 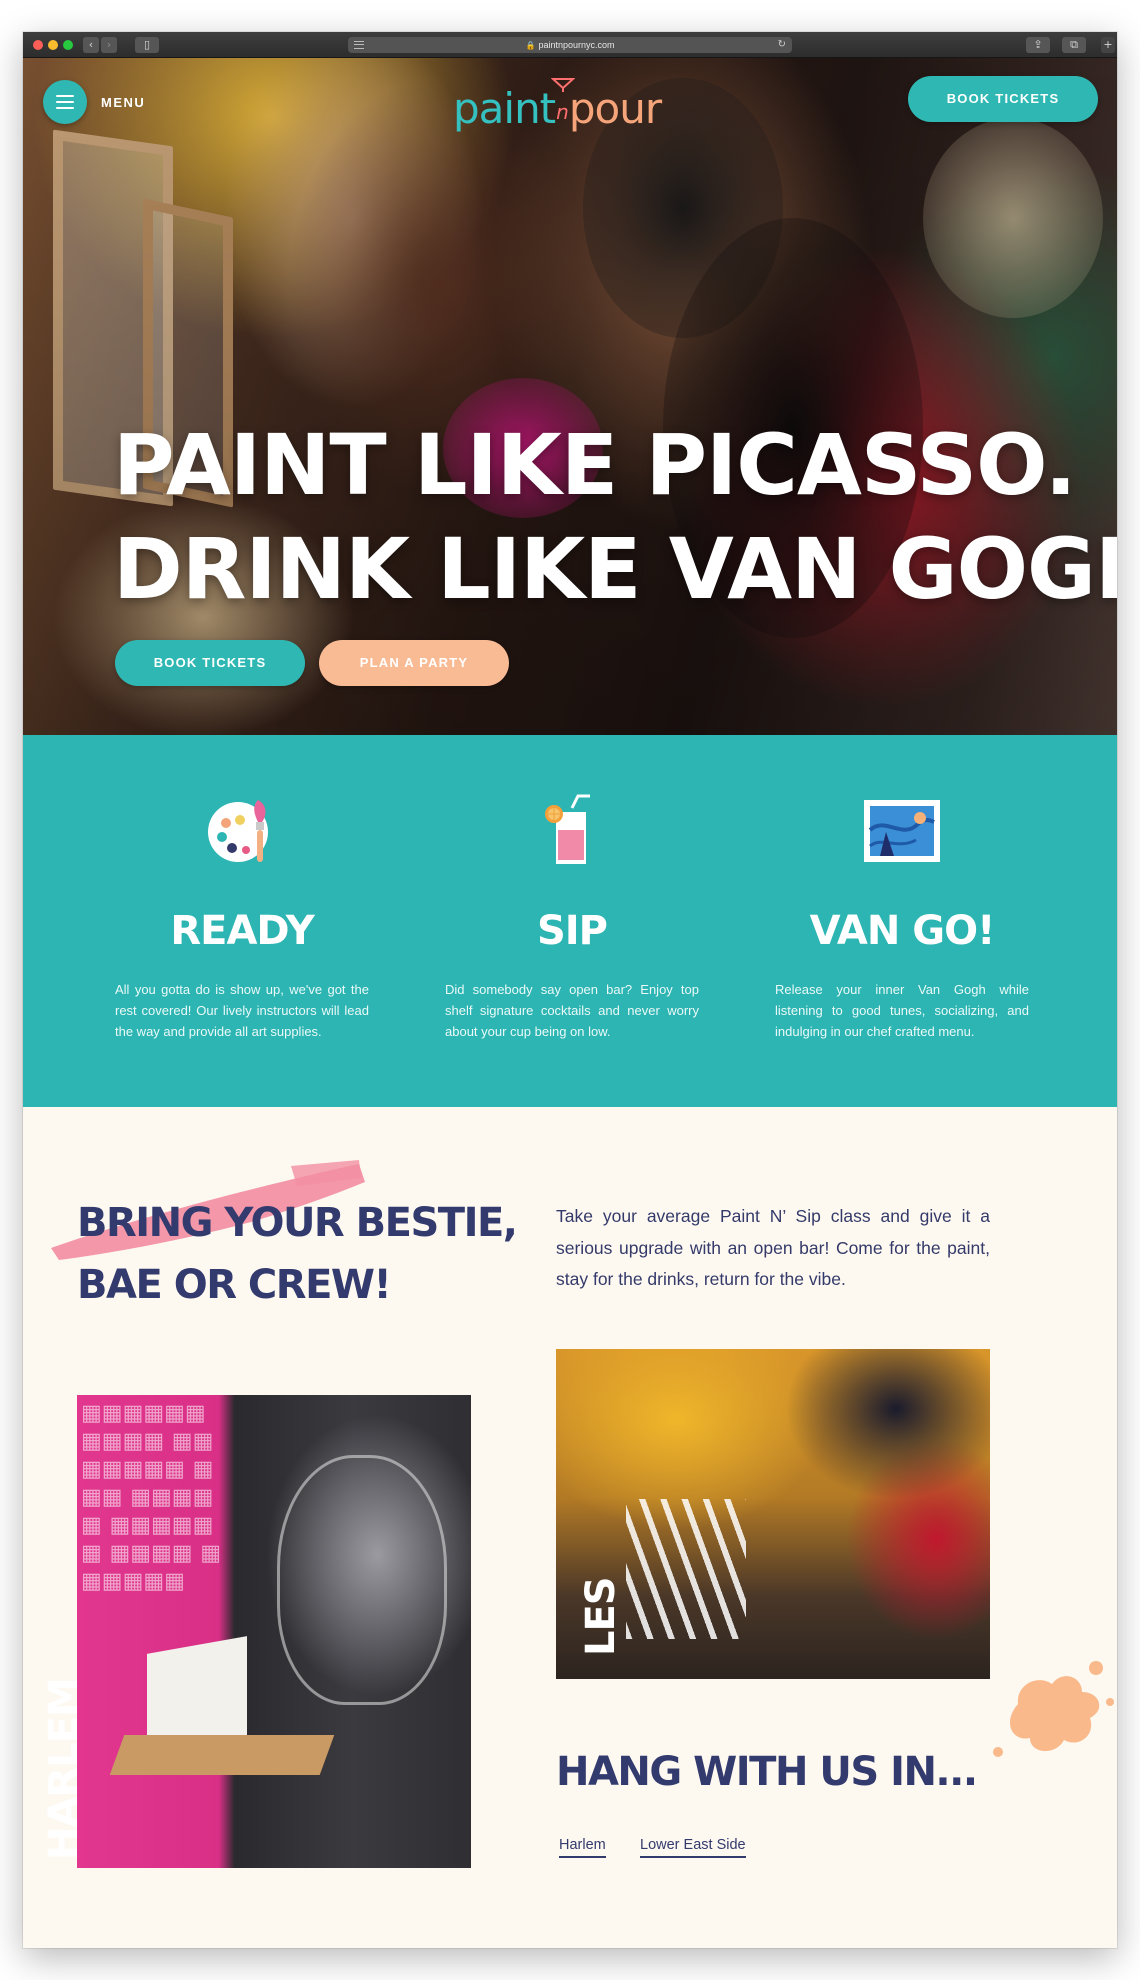 I want to click on plan-a-party-button: PLAN A PARTY, so click(x=414, y=663).